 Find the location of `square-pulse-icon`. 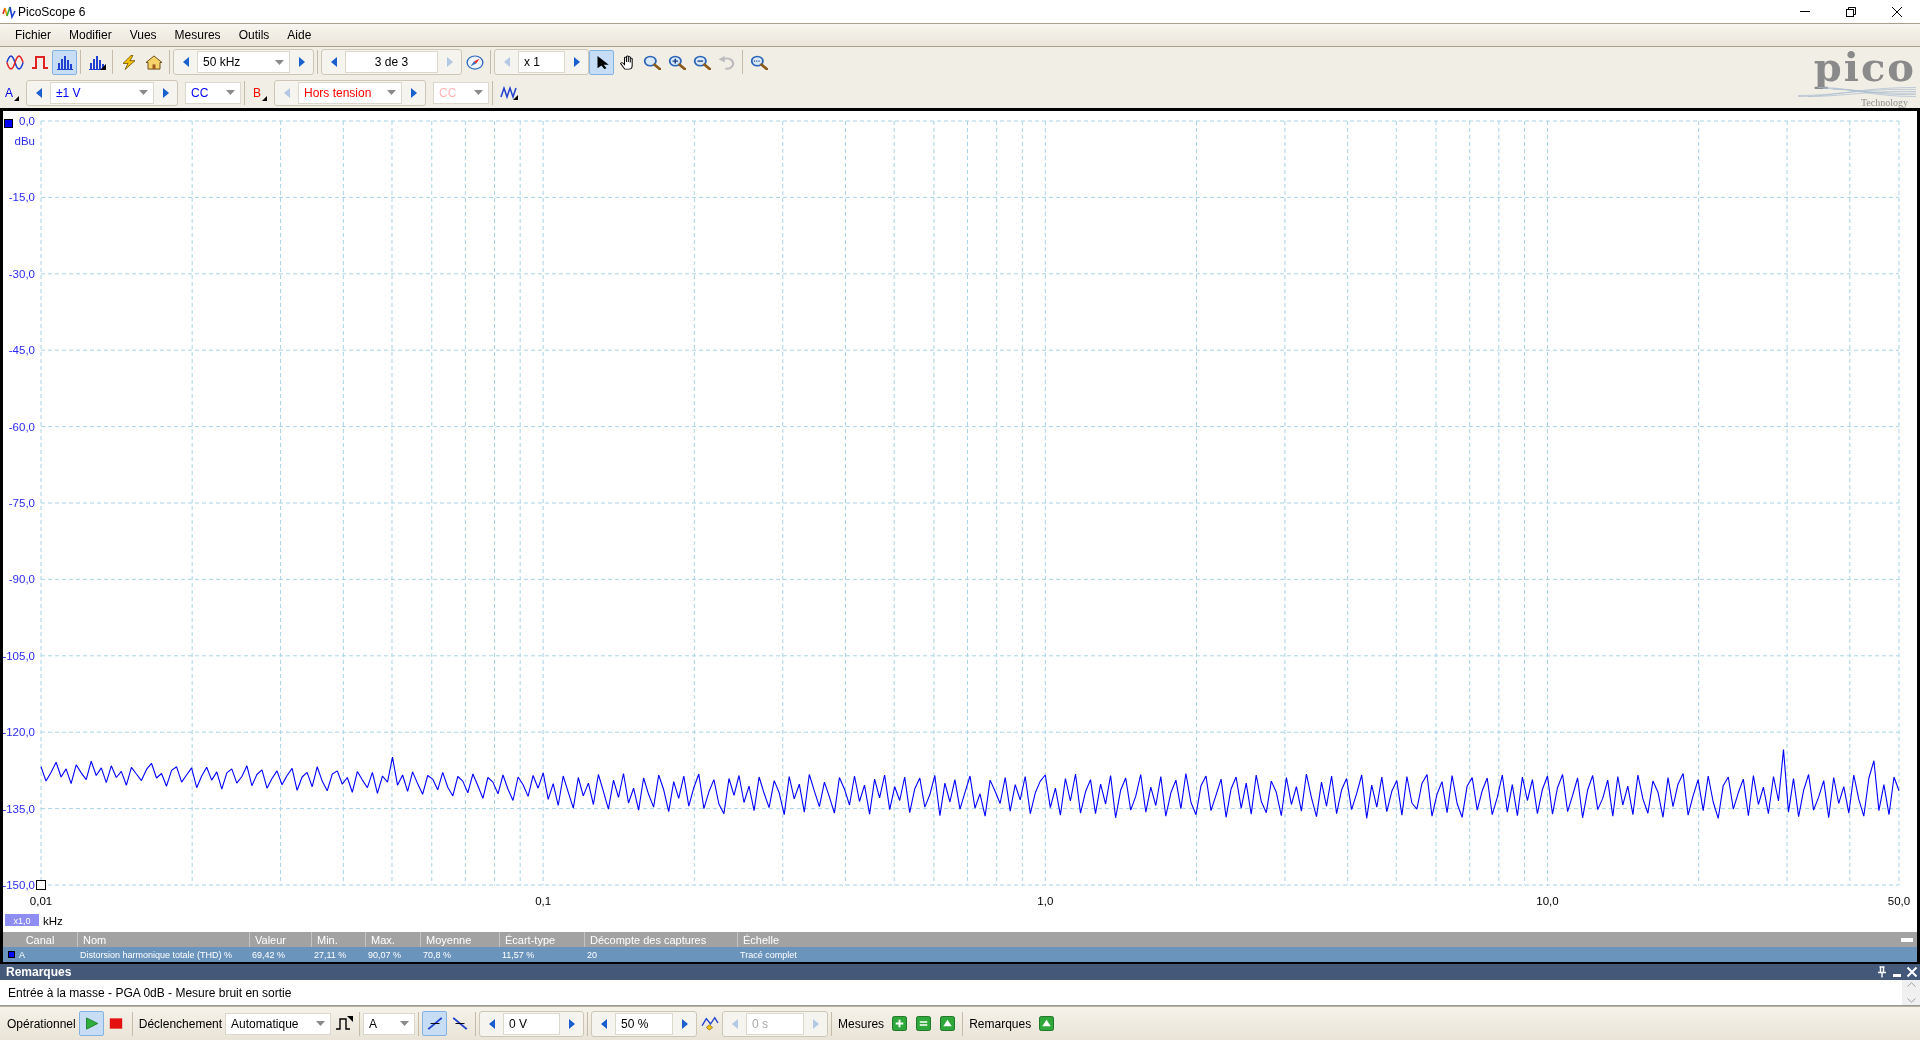

square-pulse-icon is located at coordinates (39, 62).